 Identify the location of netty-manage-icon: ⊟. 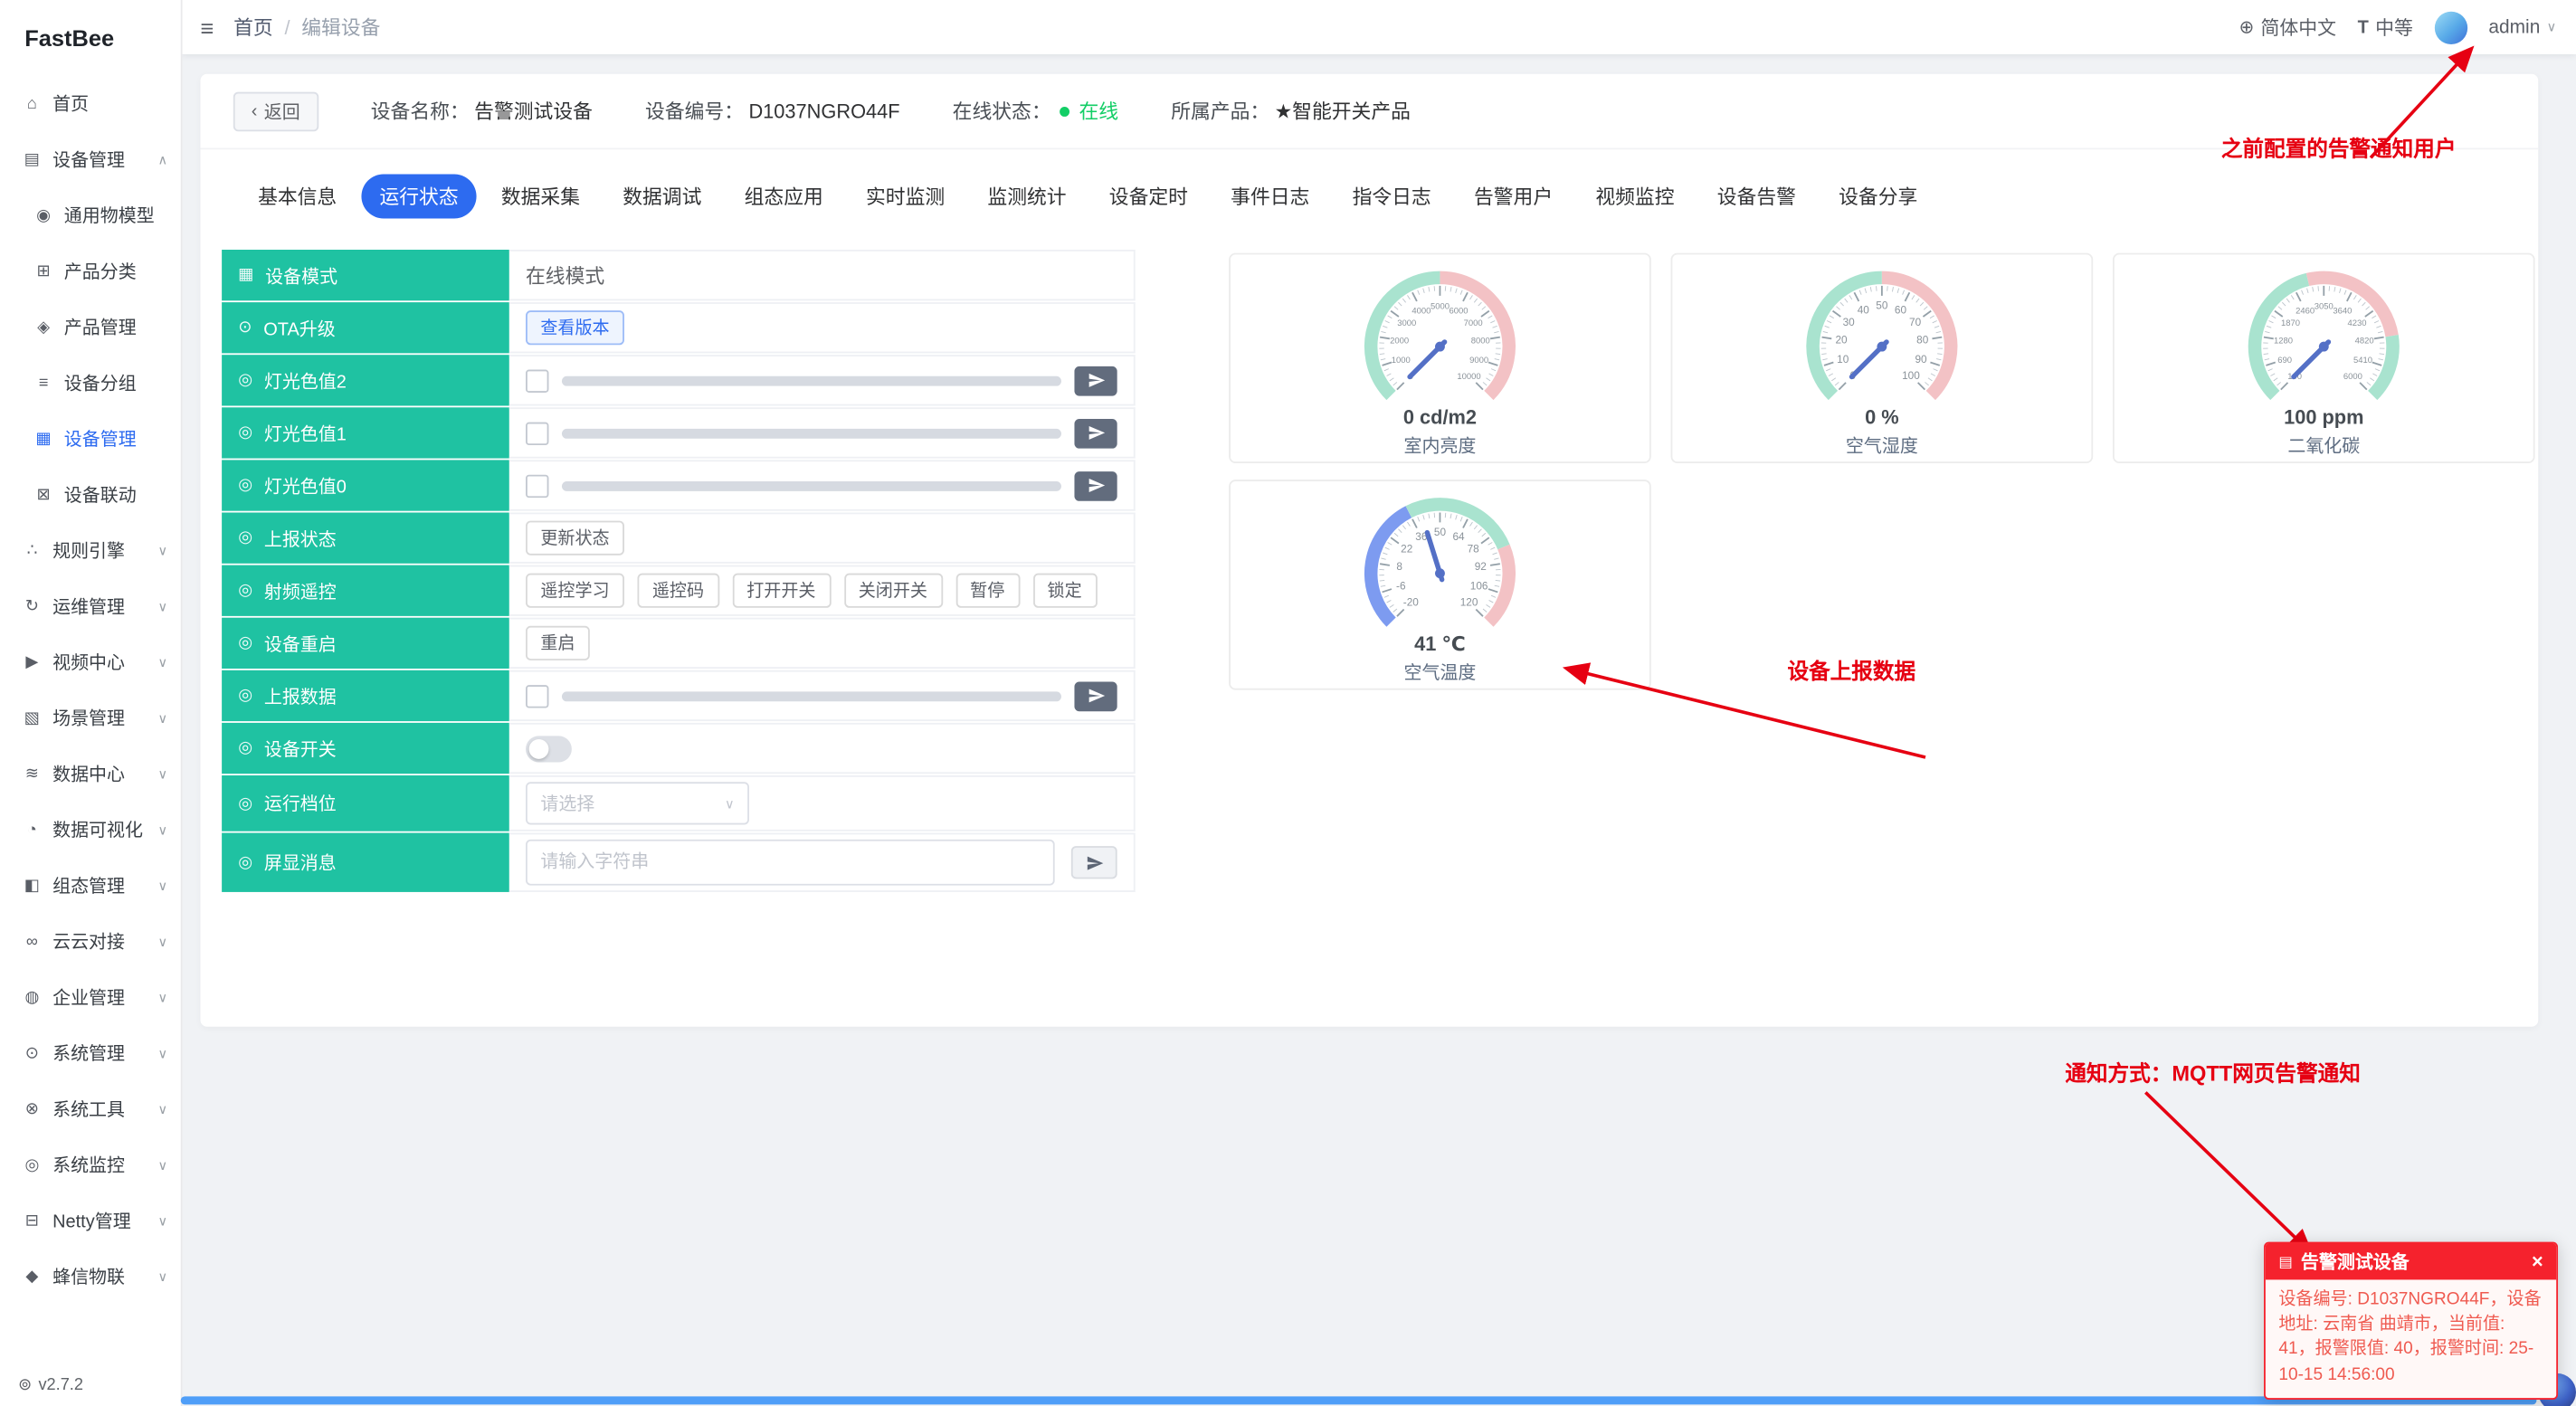
(32, 1221).